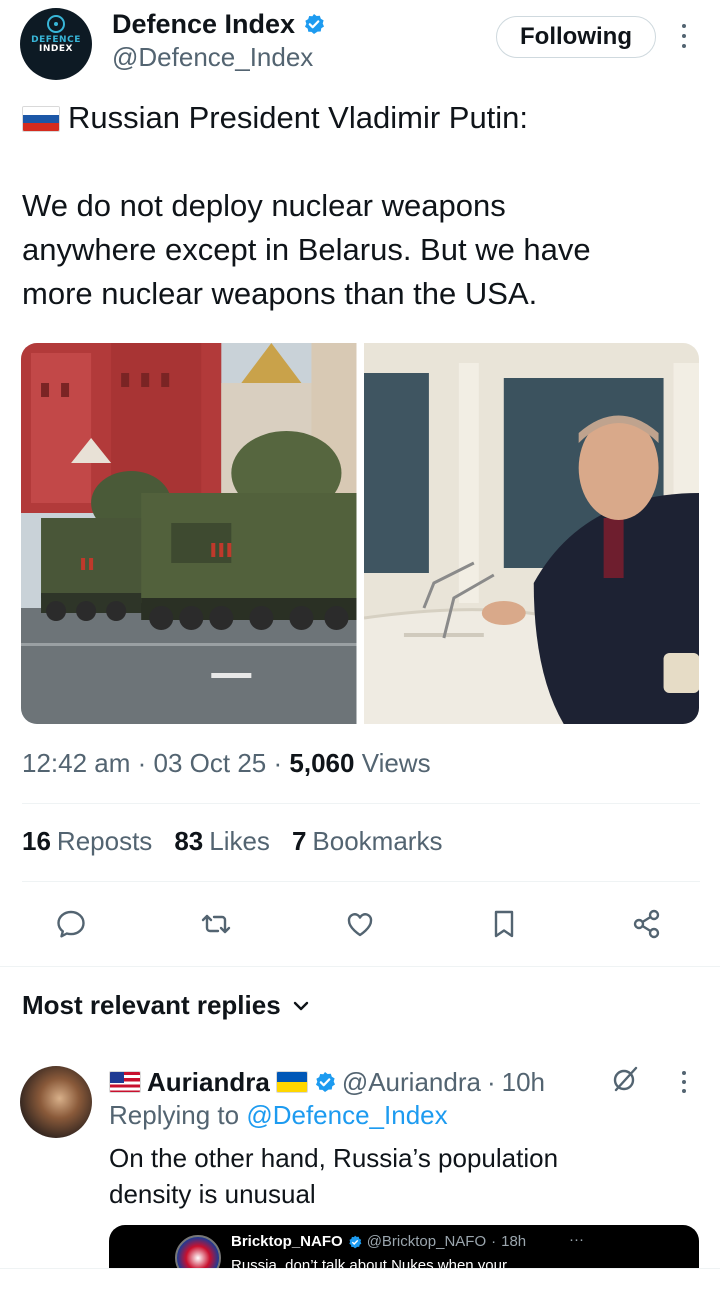 Image resolution: width=720 pixels, height=1290 pixels. What do you see at coordinates (212, 1194) in the screenshot?
I see `reply-text-line2: density is unusual` at bounding box center [212, 1194].